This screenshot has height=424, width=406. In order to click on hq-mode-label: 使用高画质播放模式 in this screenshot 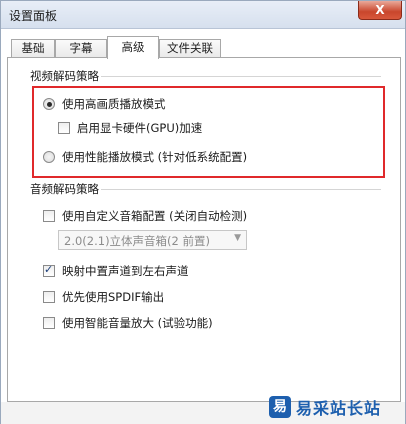, I will do `click(114, 104)`.